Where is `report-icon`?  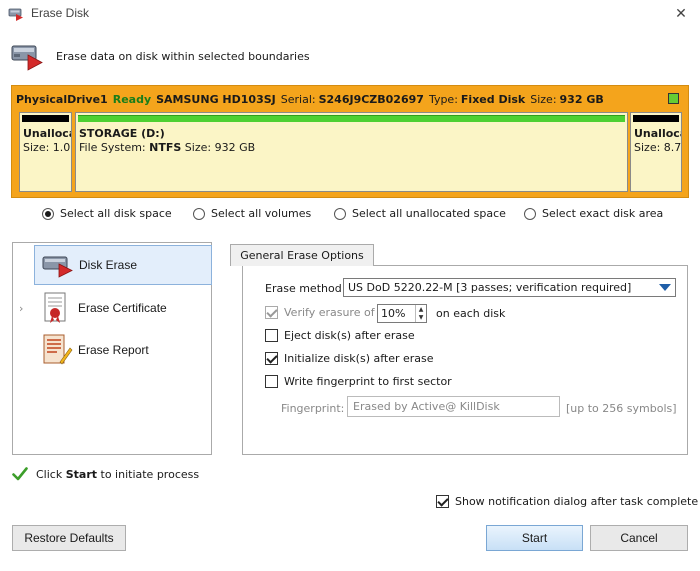
report-icon is located at coordinates (58, 349).